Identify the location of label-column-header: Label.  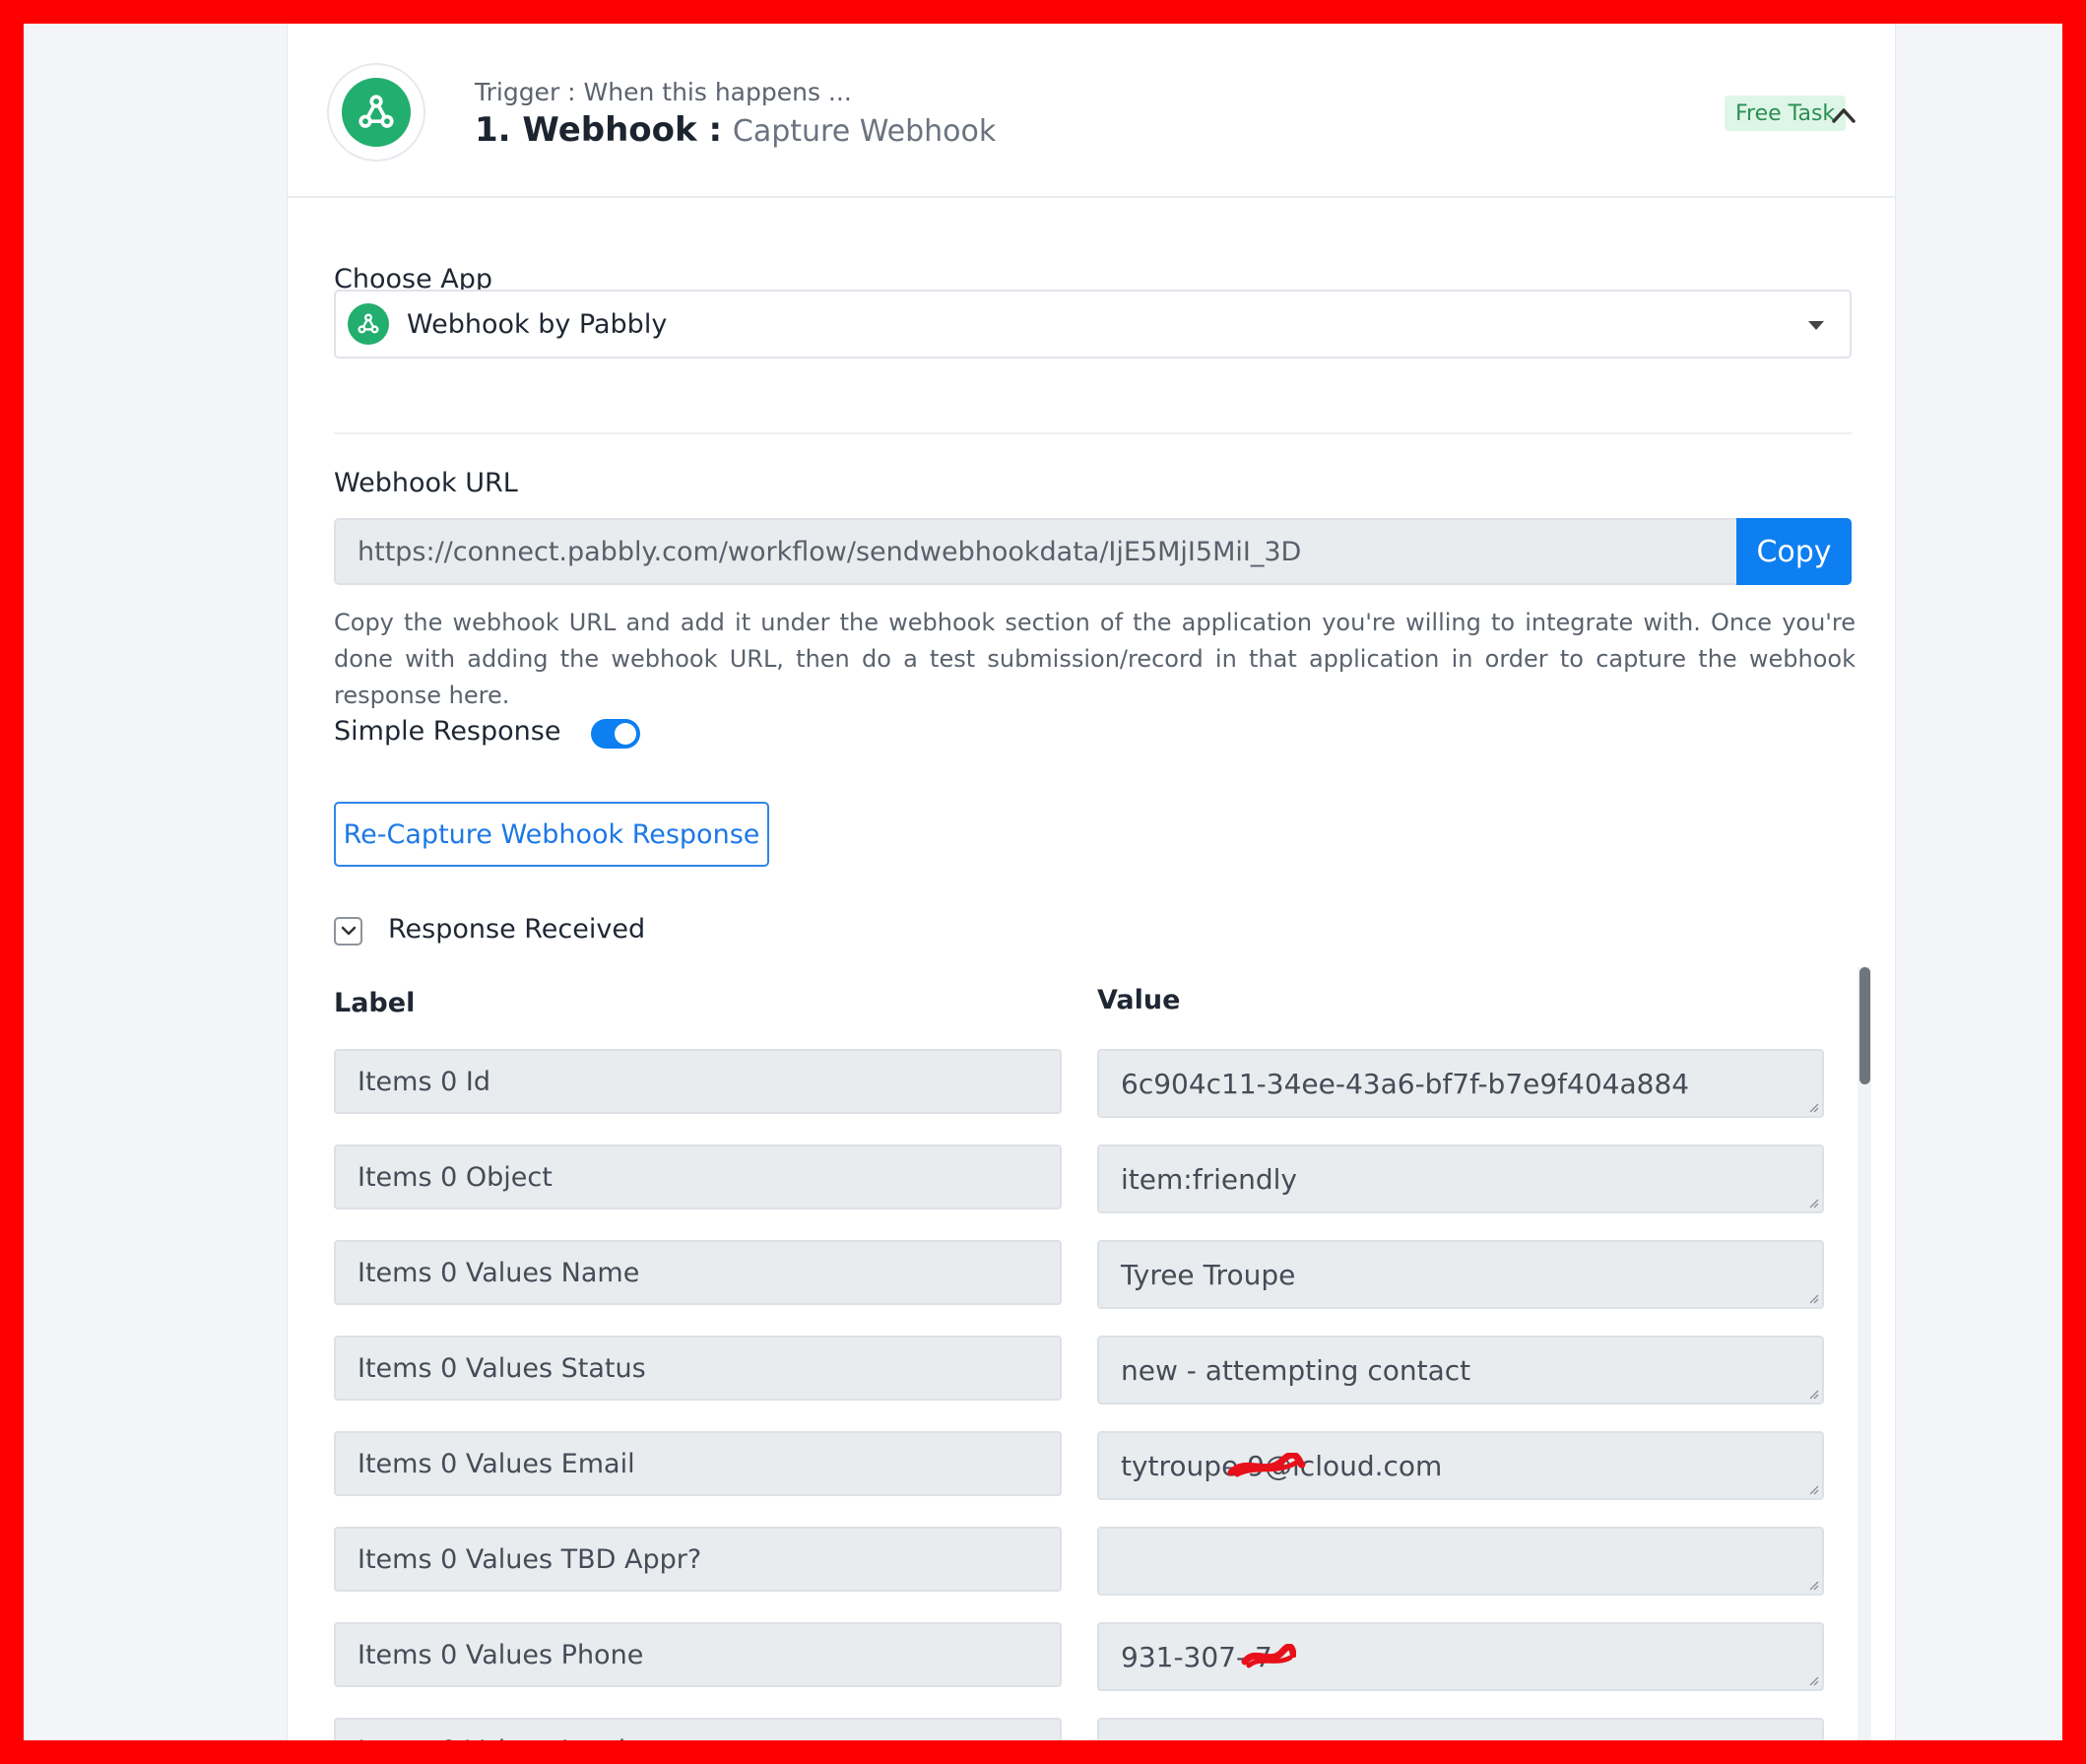
(375, 1003).